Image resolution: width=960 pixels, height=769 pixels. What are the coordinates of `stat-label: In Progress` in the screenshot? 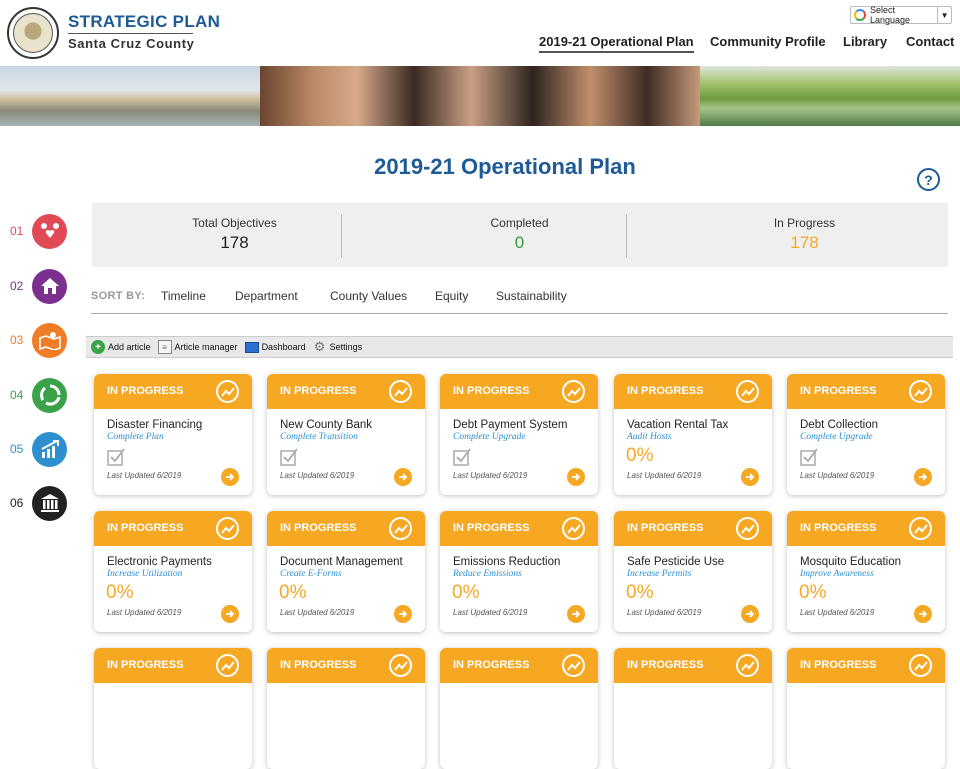 It's located at (804, 223).